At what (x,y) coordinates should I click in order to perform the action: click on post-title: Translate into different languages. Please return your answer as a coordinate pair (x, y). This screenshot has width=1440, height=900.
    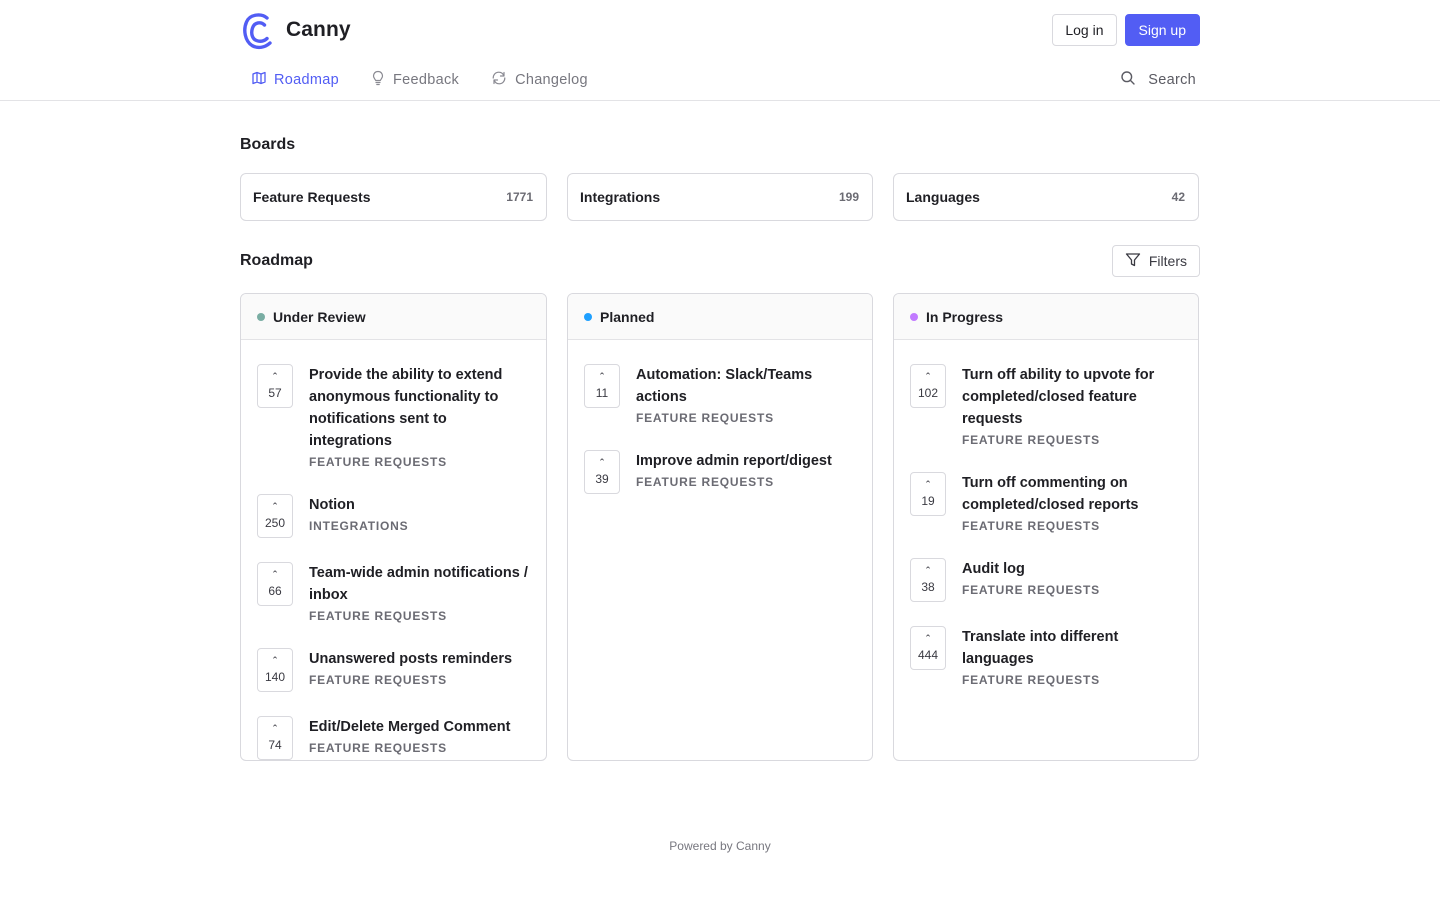
    Looking at the image, I should click on (1072, 648).